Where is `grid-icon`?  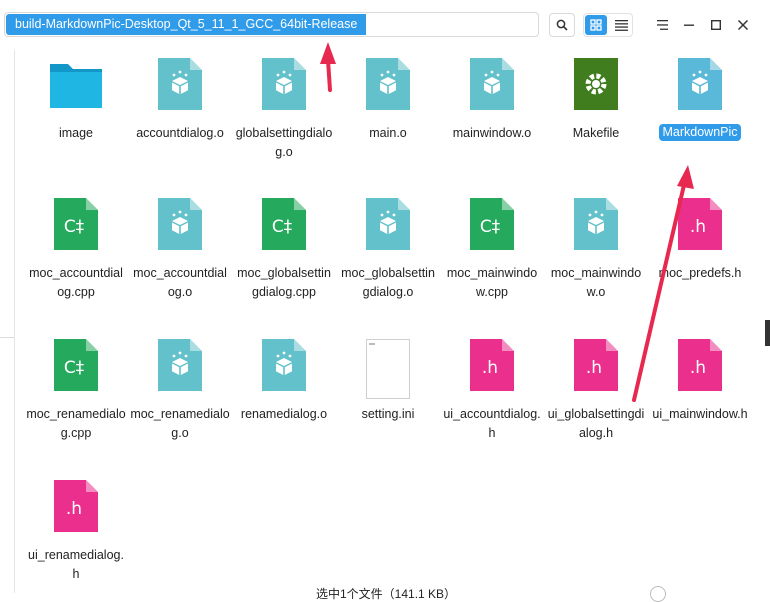
grid-icon is located at coordinates (596, 25).